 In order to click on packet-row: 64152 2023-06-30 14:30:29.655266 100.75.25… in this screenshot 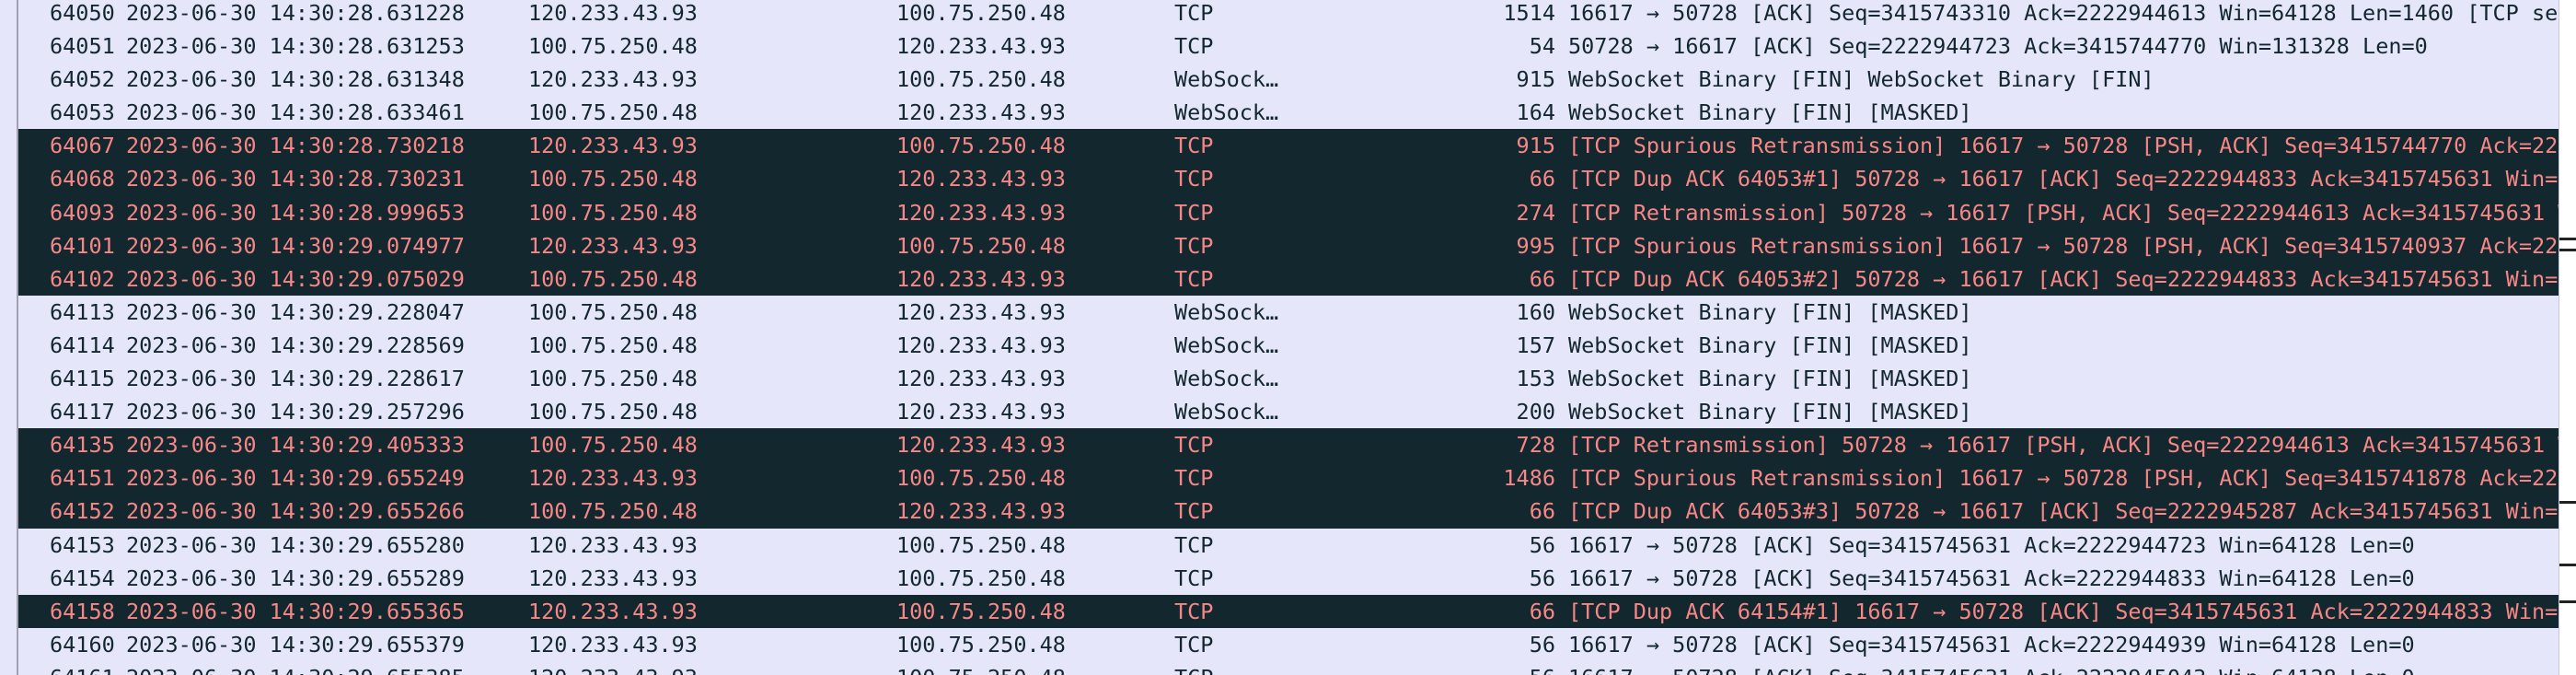, I will do `click(1281, 512)`.